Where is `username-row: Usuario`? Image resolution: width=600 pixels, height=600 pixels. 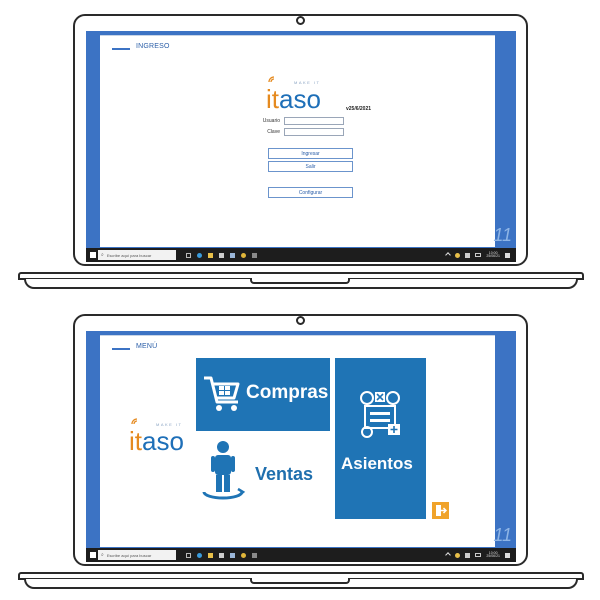
username-row: Usuario is located at coordinates (303, 121).